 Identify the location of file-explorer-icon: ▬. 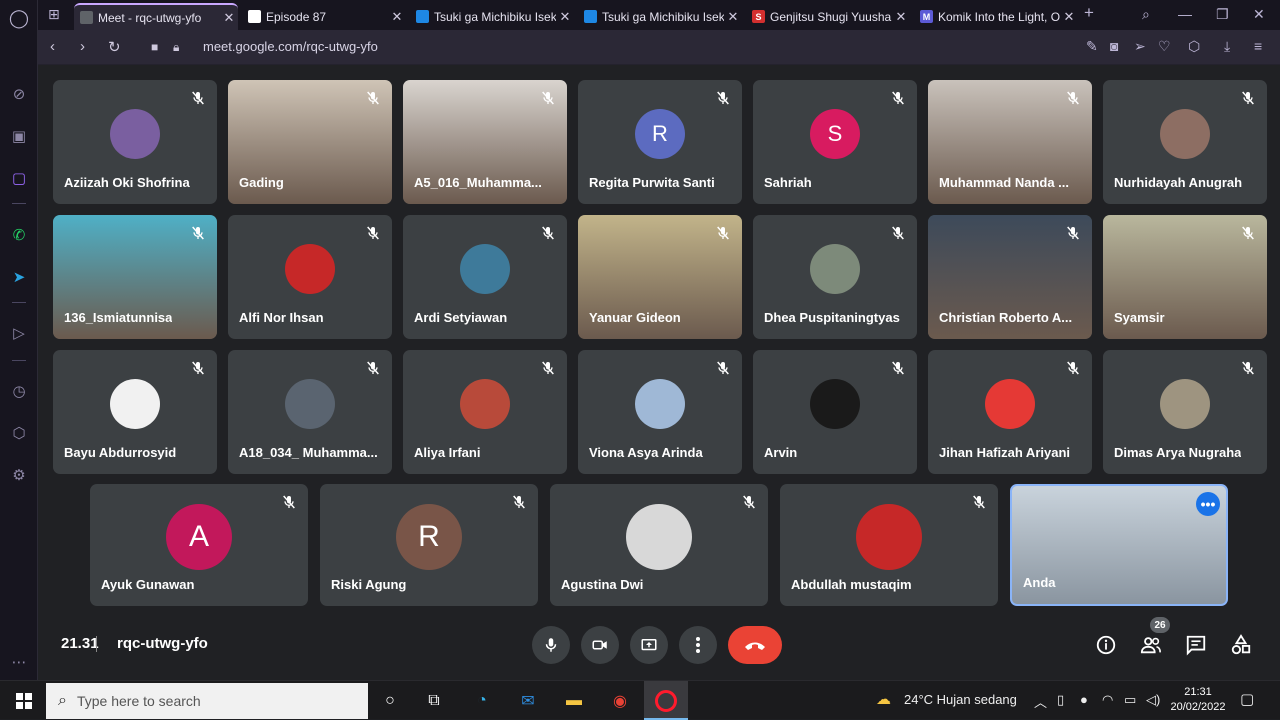
(574, 701).